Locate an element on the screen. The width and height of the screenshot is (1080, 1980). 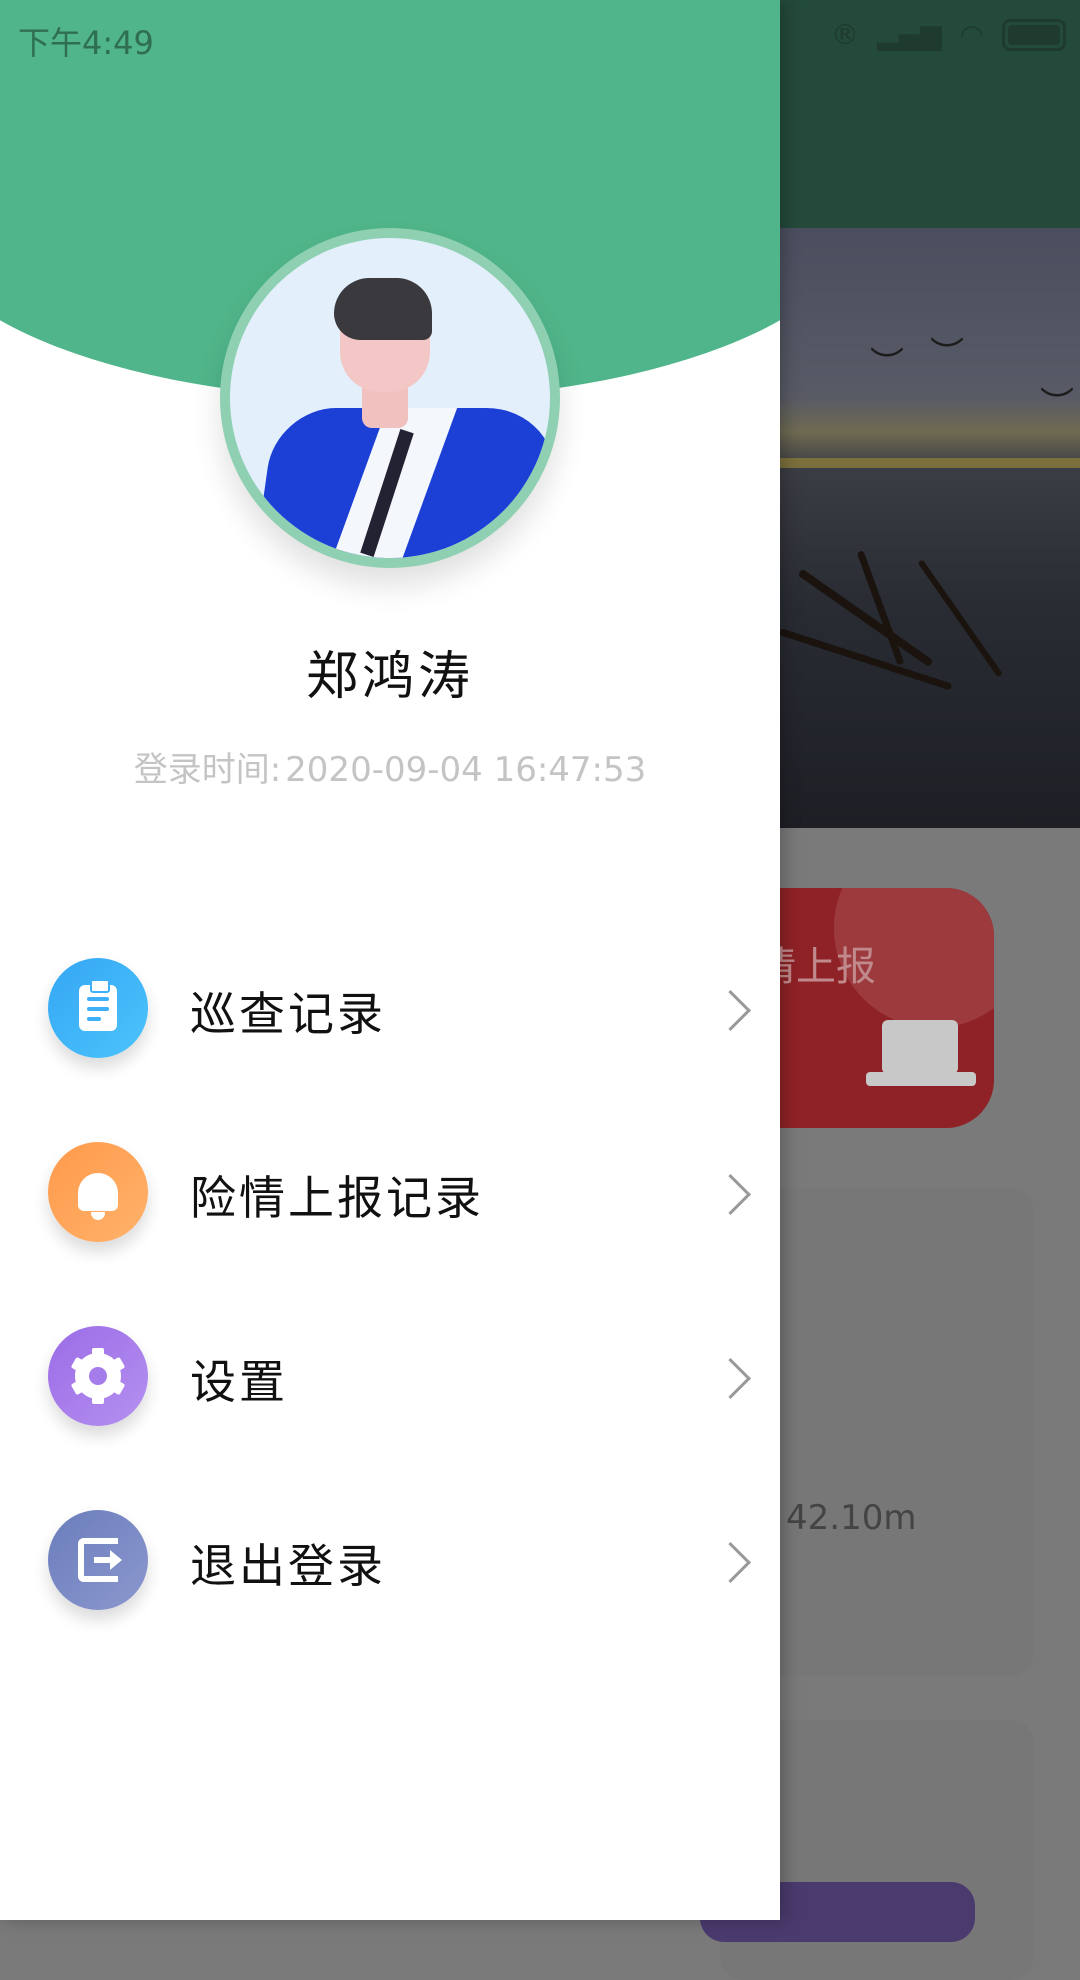
login-time-label: 登录时间: is located at coordinates (207, 770).